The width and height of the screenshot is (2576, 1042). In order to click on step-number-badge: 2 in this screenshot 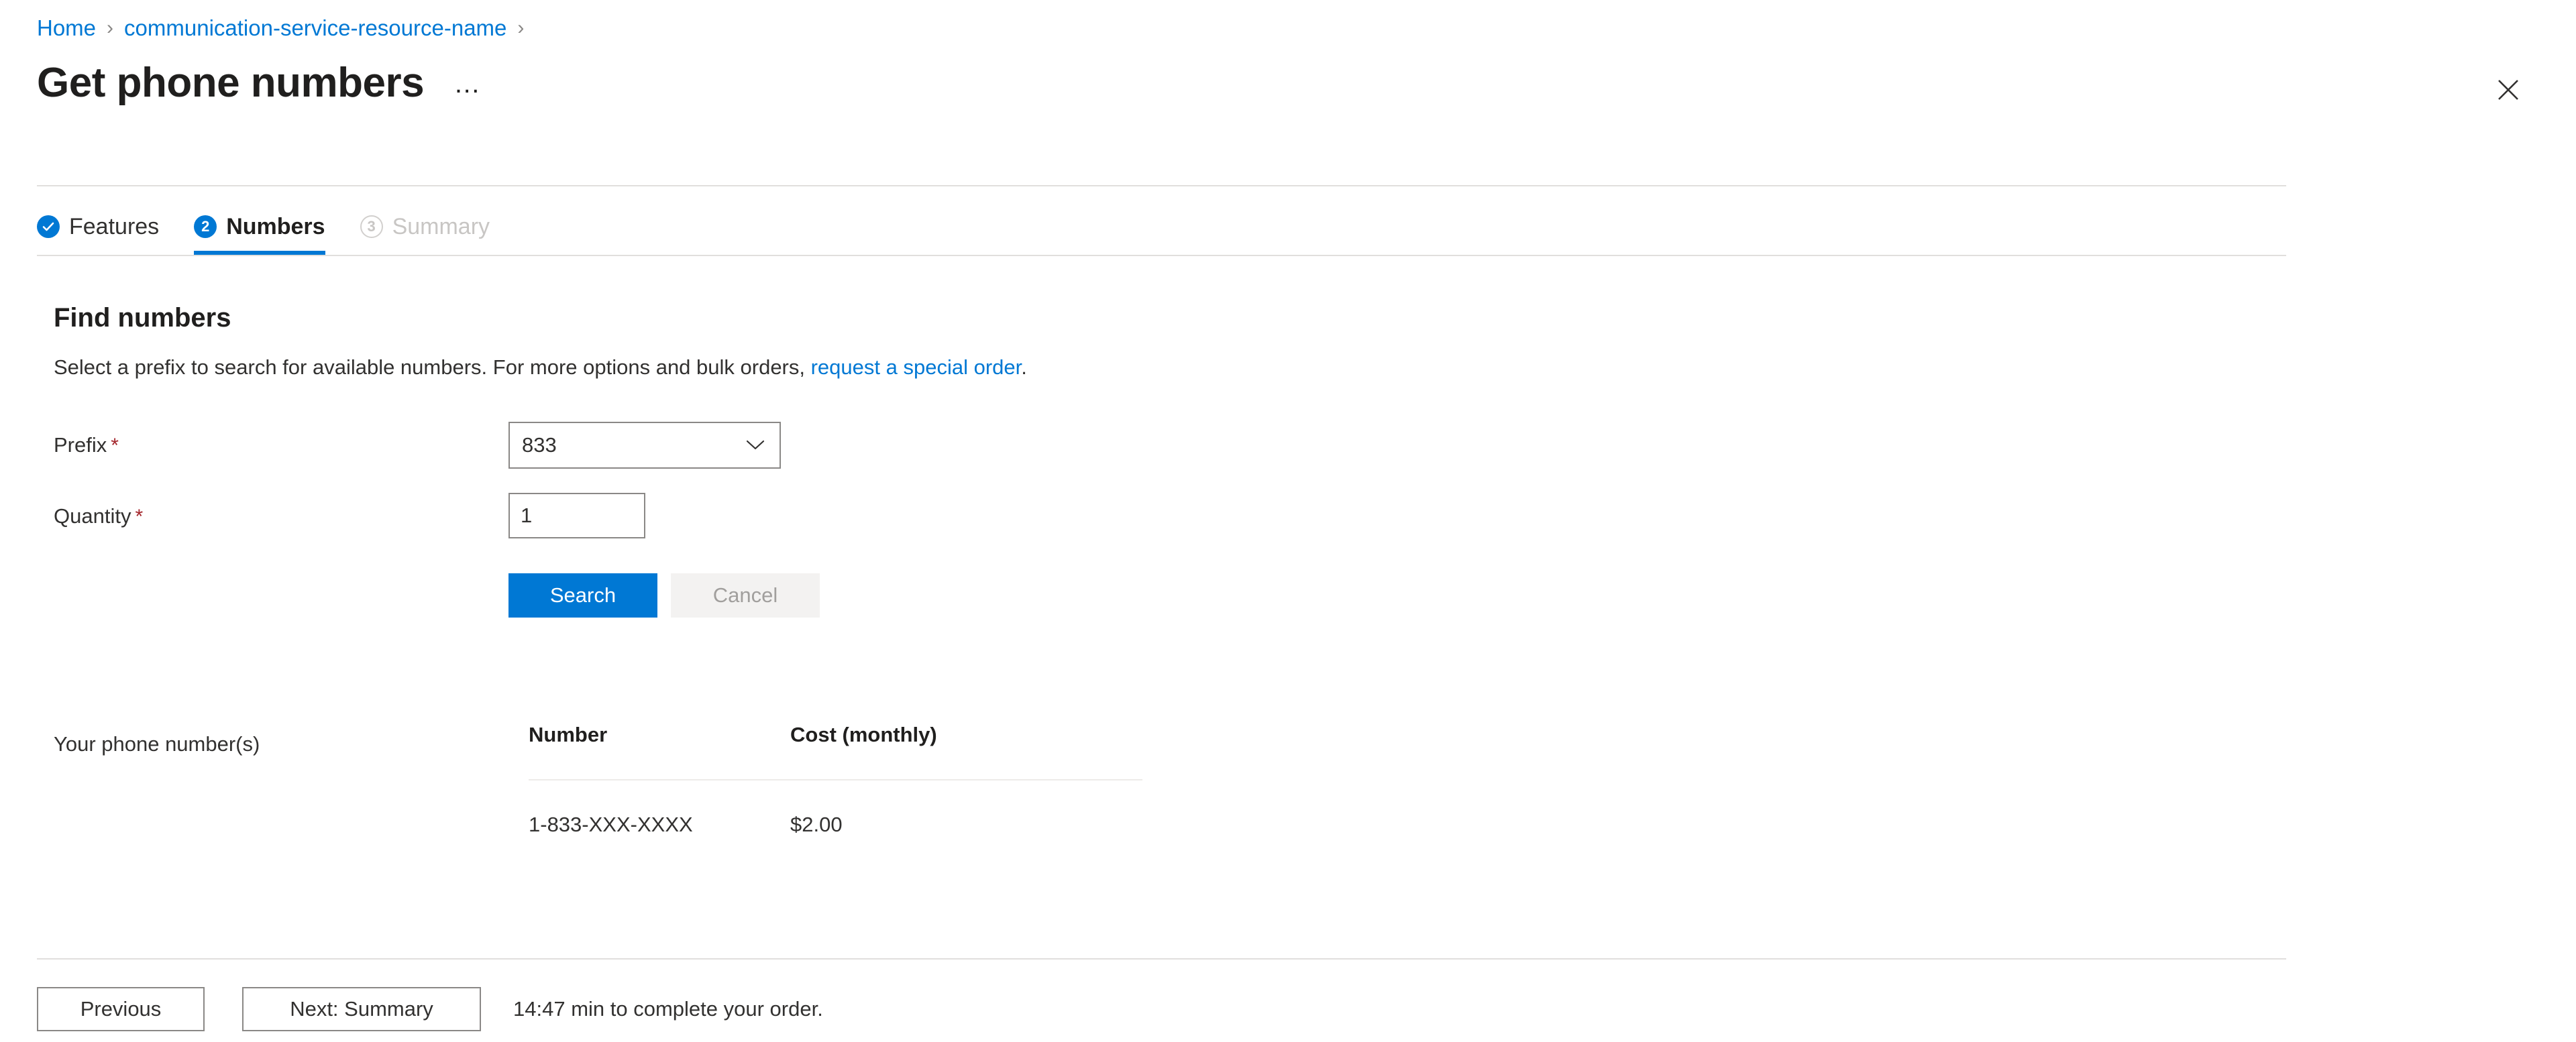, I will do `click(205, 227)`.